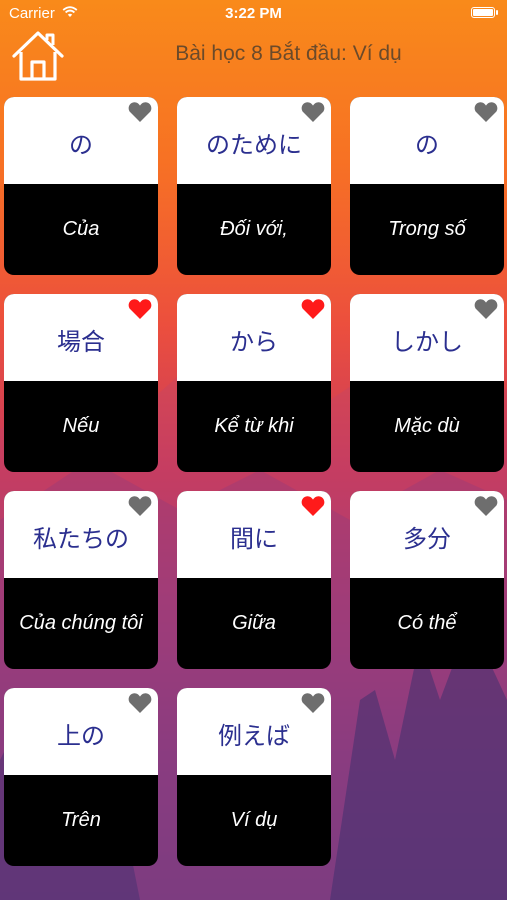 The width and height of the screenshot is (507, 900). What do you see at coordinates (254, 736) in the screenshot?
I see `japanese-word: 例えば` at bounding box center [254, 736].